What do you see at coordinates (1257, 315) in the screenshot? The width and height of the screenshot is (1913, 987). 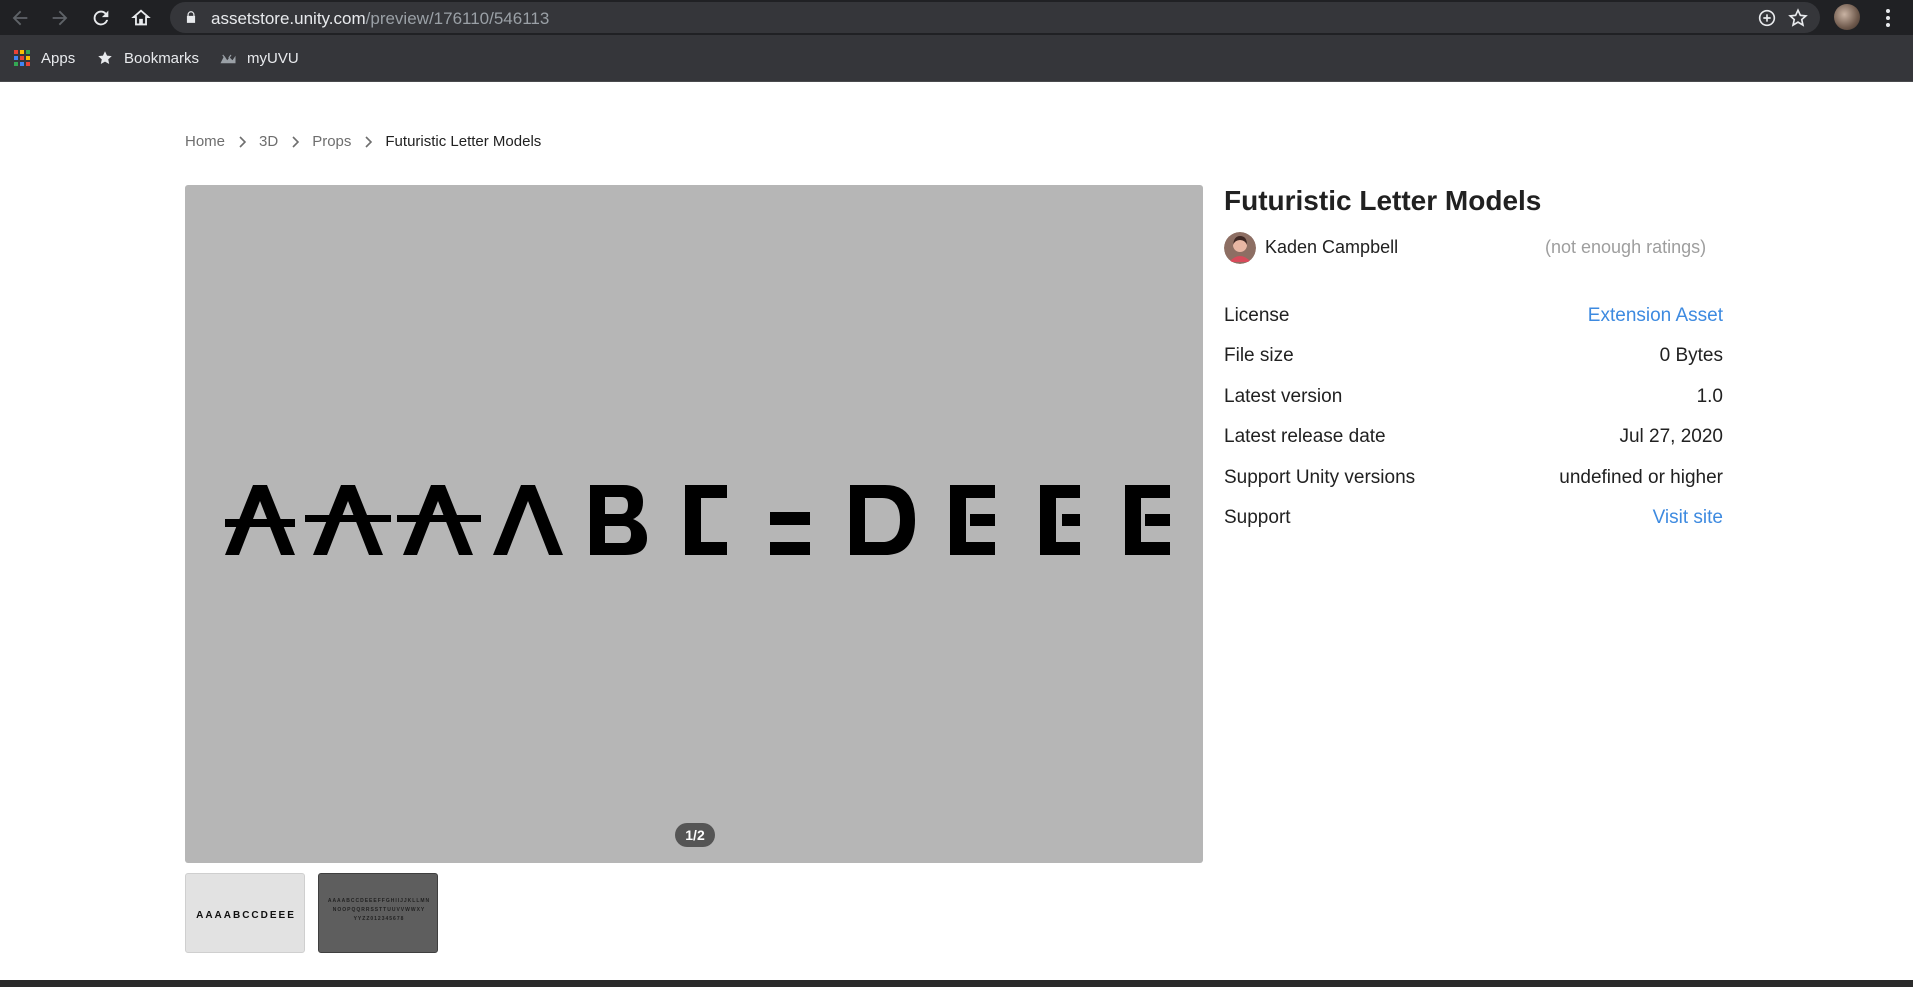 I see `detail-label: License` at bounding box center [1257, 315].